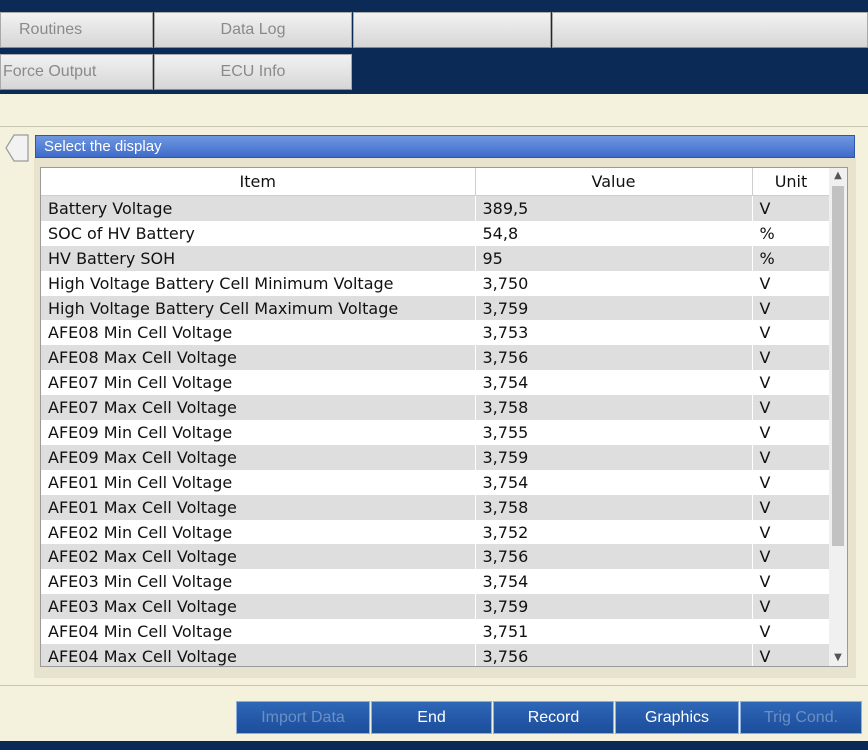 The image size is (868, 750). I want to click on cell-item: AFE09 Max Cell Voltage, so click(258, 457).